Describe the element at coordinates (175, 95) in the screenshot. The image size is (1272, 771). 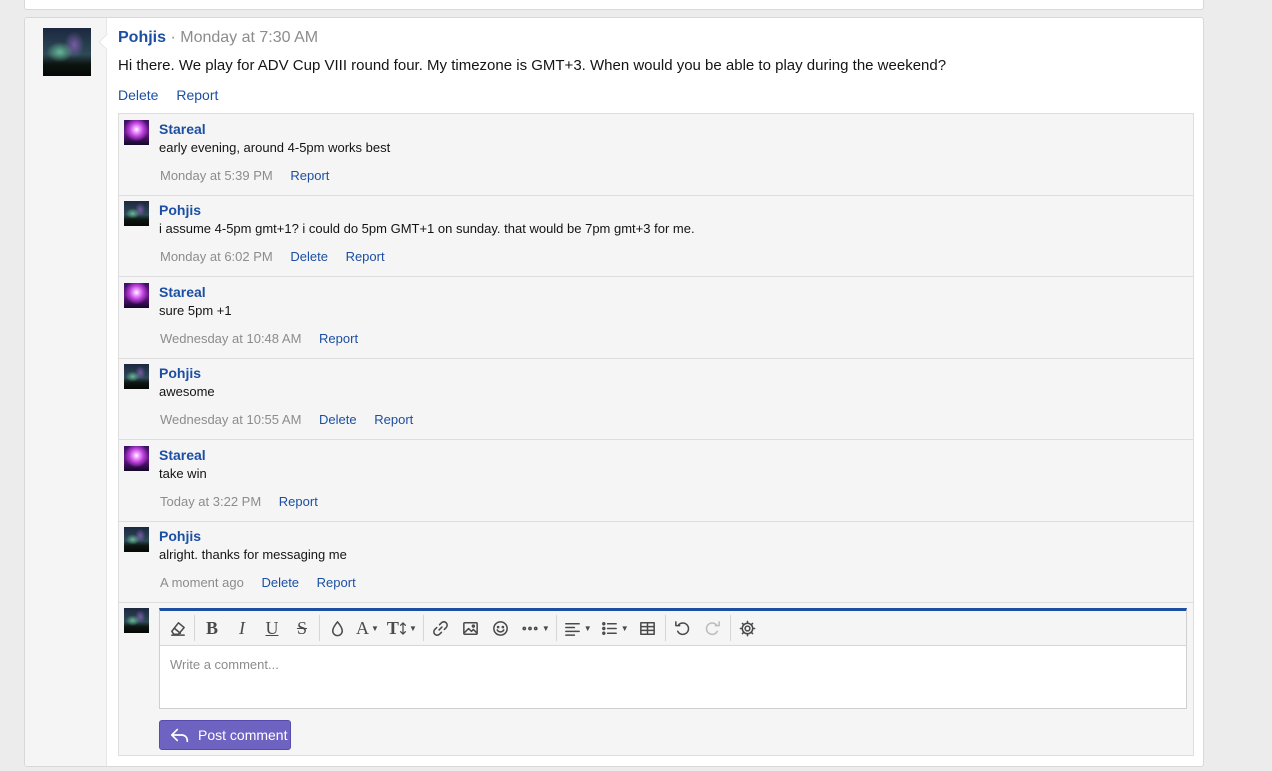
I see `post-actions: Delete Report` at that location.